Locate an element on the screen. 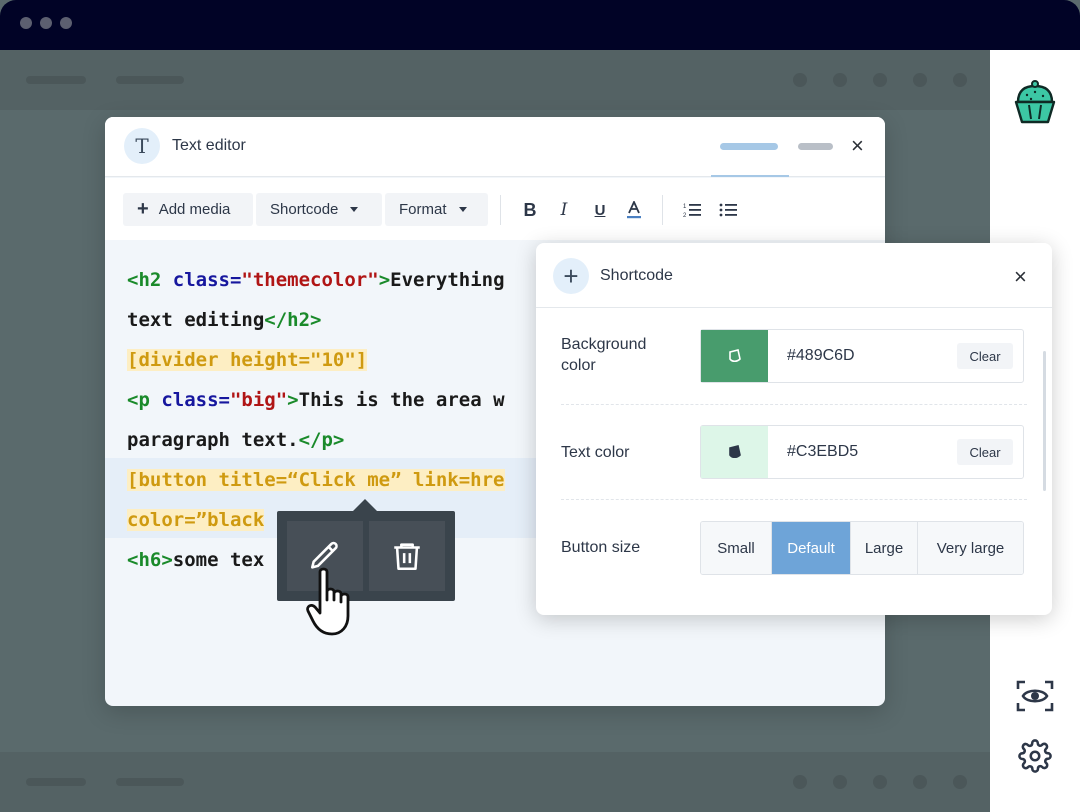 Image resolution: width=1080 pixels, height=812 pixels. code-line: <h6>some tex is located at coordinates (195, 560).